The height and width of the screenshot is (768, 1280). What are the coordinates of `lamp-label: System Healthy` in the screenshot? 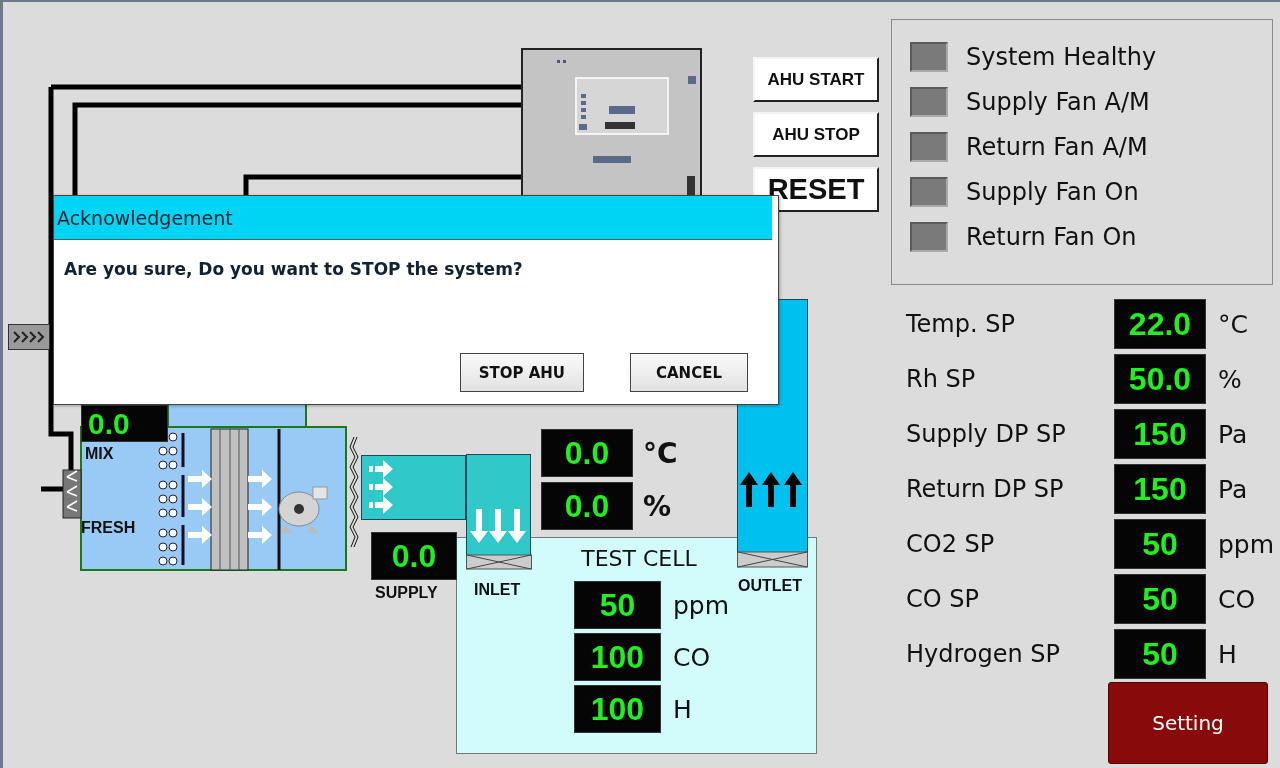 It's located at (1061, 57).